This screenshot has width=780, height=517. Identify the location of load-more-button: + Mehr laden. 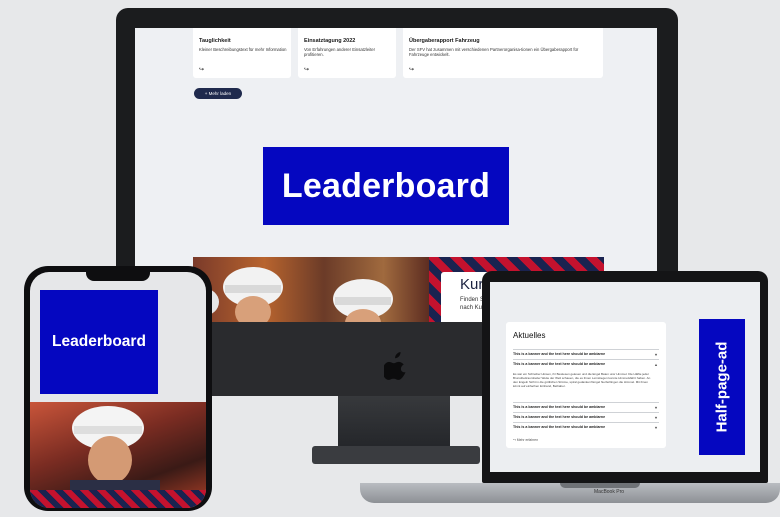
(218, 93).